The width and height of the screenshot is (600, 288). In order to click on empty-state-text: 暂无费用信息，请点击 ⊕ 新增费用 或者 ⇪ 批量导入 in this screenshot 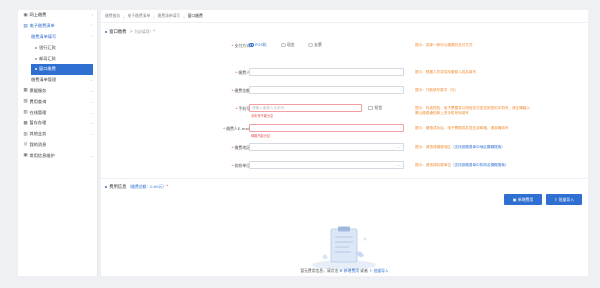, I will do `click(344, 270)`.